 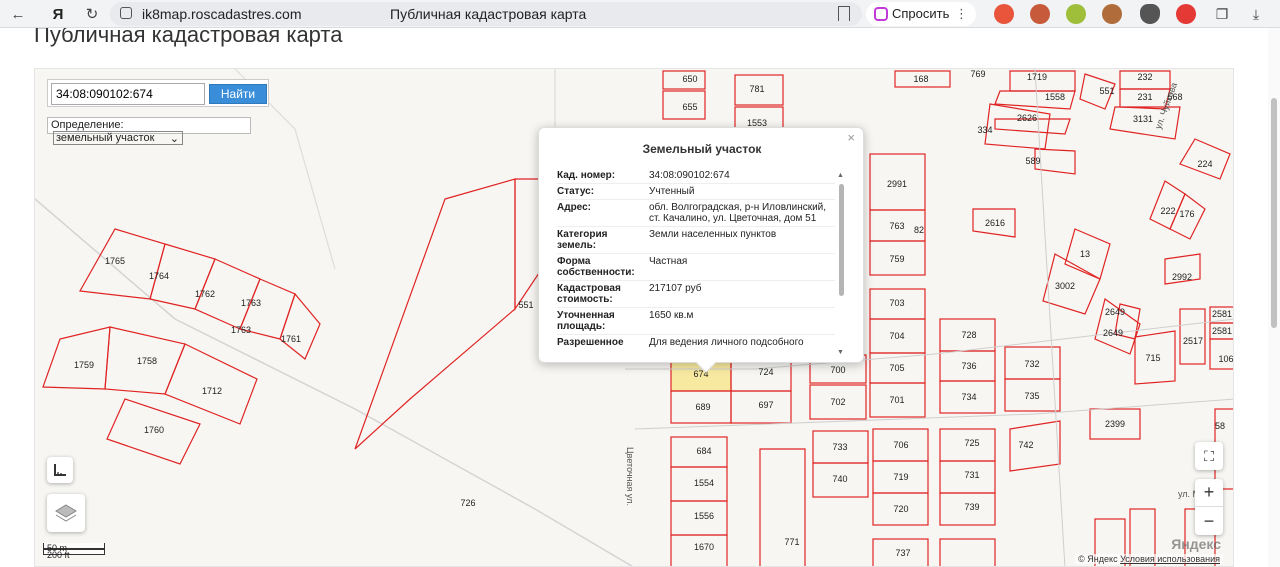 I want to click on site-info-icon, so click(x=126, y=13).